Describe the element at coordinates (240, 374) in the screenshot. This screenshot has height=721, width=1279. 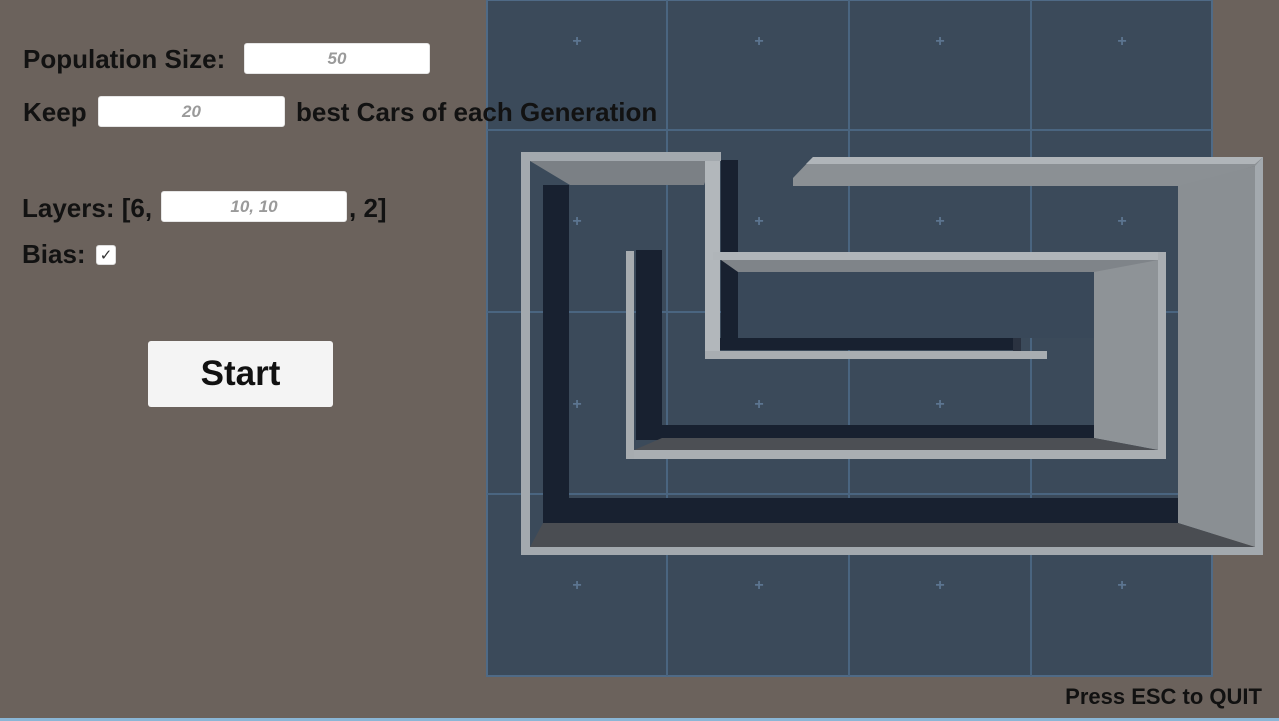
I see `start-button: Start` at that location.